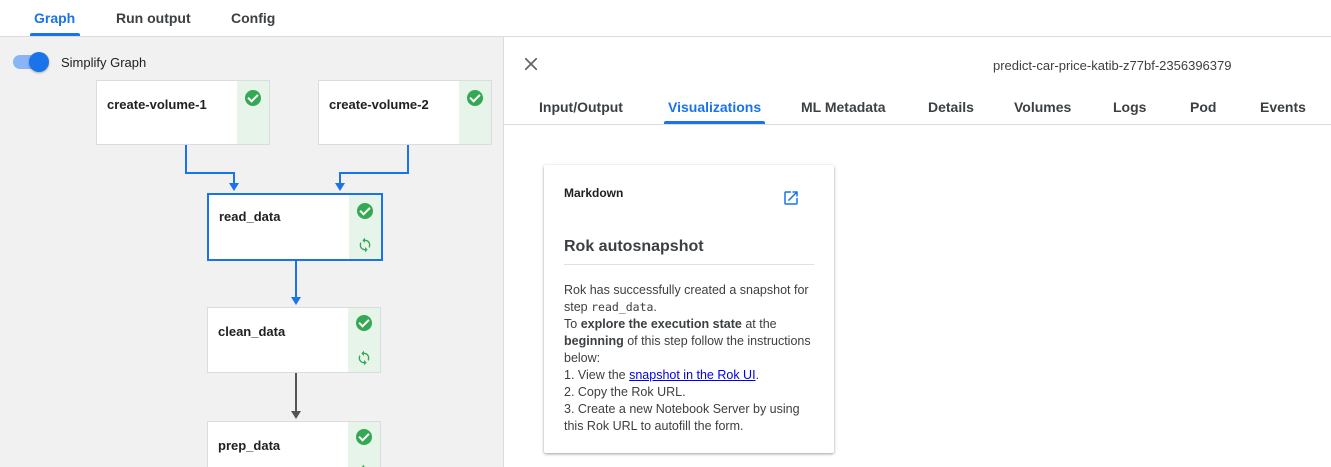 The image size is (1331, 467). Describe the element at coordinates (1112, 65) in the screenshot. I see `run-node-id: predict-car-price-katib-z77bf-2356396379` at that location.